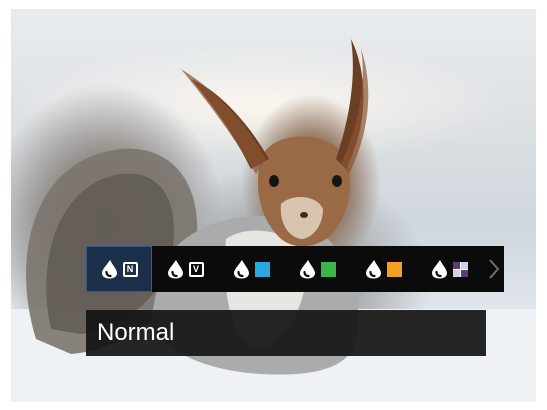  I want to click on effect-label: Normal, so click(136, 332).